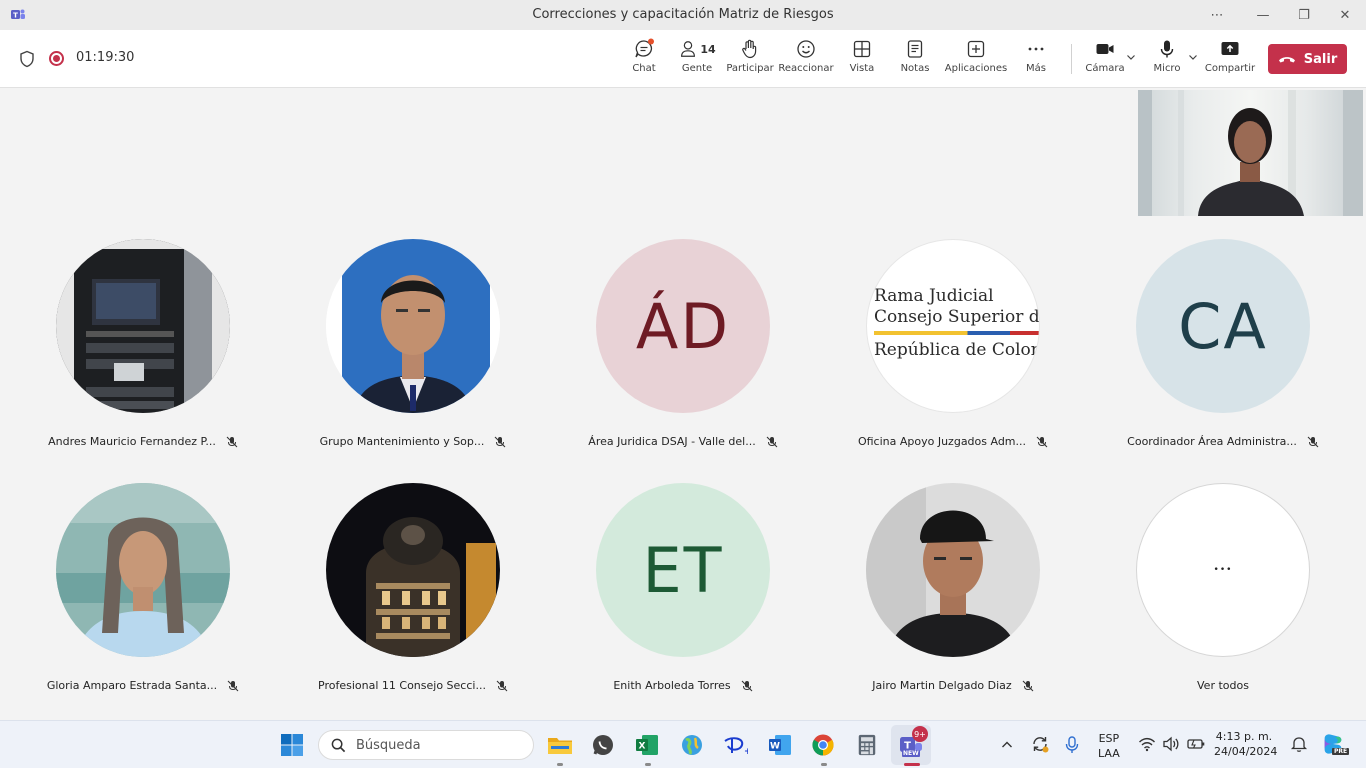 This screenshot has width=1366, height=768. What do you see at coordinates (105, 57) in the screenshot?
I see `meeting-timer: 01:19:30` at bounding box center [105, 57].